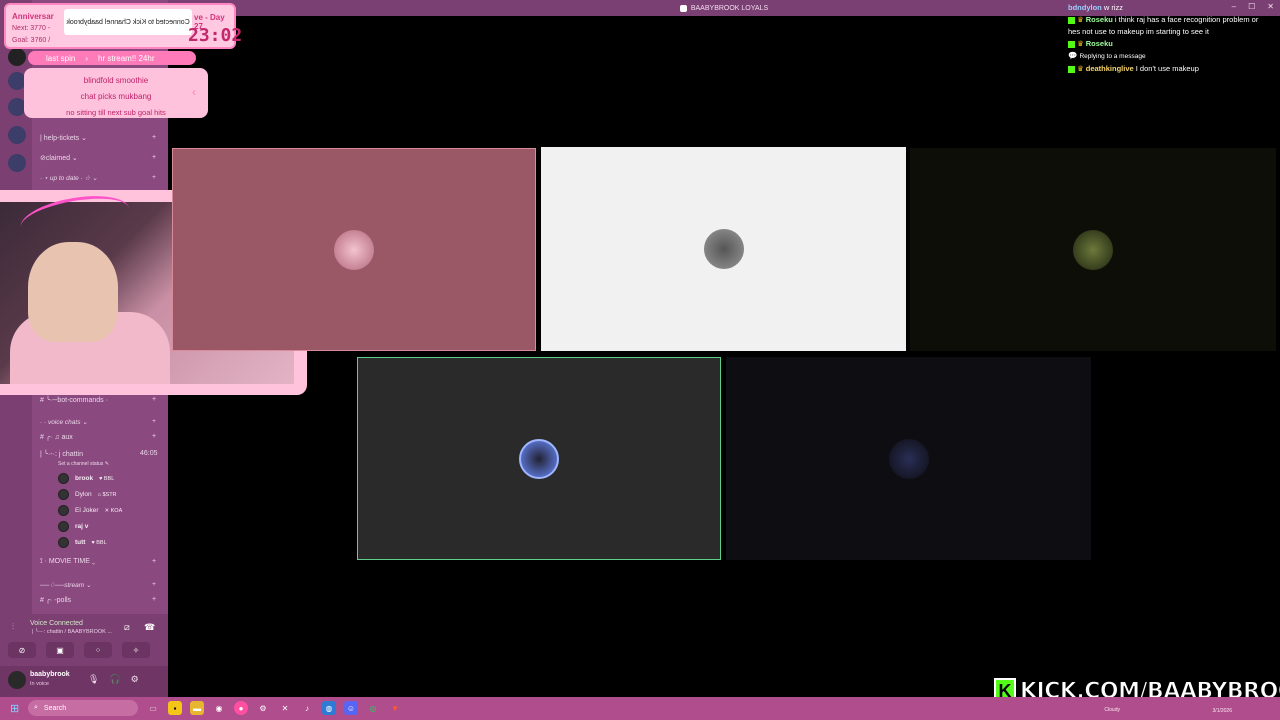 The image size is (1280, 720). I want to click on member-name: tutt, so click(80, 542).